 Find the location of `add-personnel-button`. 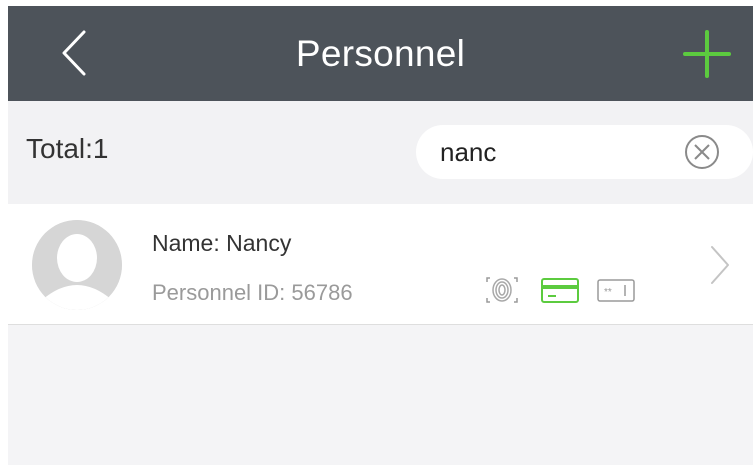

add-personnel-button is located at coordinates (707, 54).